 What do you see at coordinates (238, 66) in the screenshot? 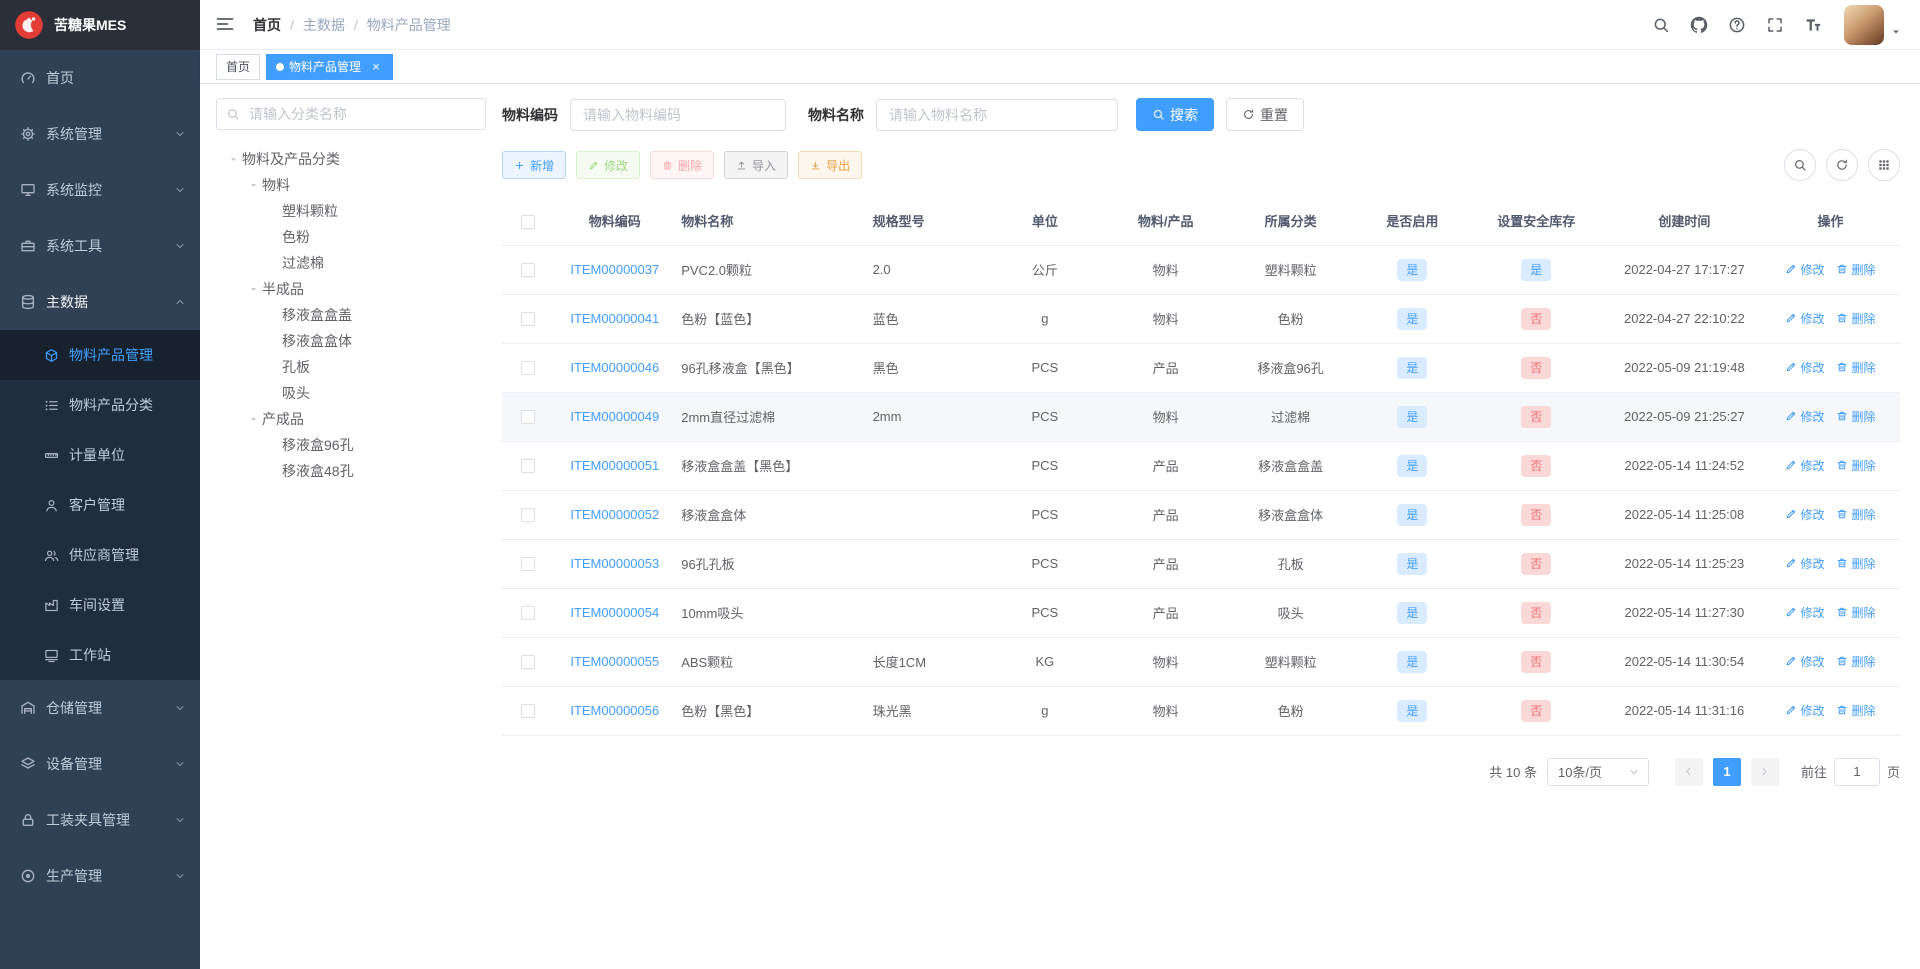
I see `tab-首页: 首页` at bounding box center [238, 66].